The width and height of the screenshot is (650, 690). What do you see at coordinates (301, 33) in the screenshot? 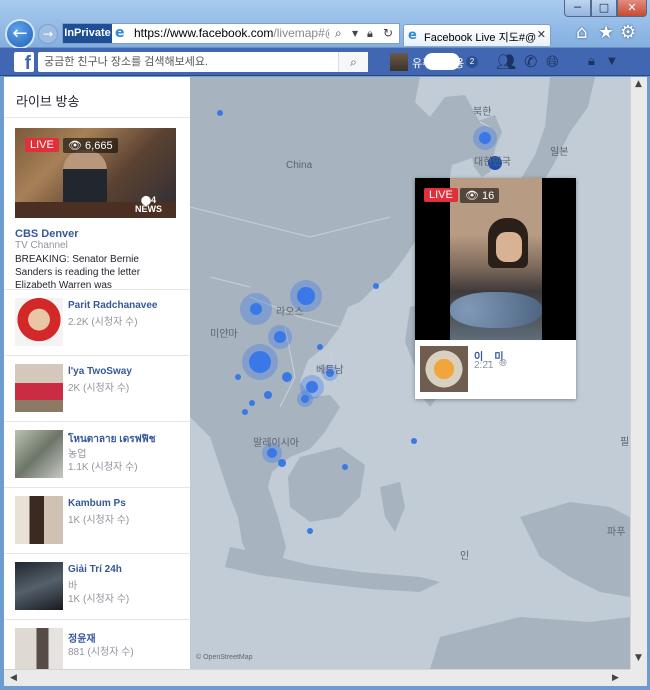
I see `url-path: /livemap#@12.3` at bounding box center [301, 33].